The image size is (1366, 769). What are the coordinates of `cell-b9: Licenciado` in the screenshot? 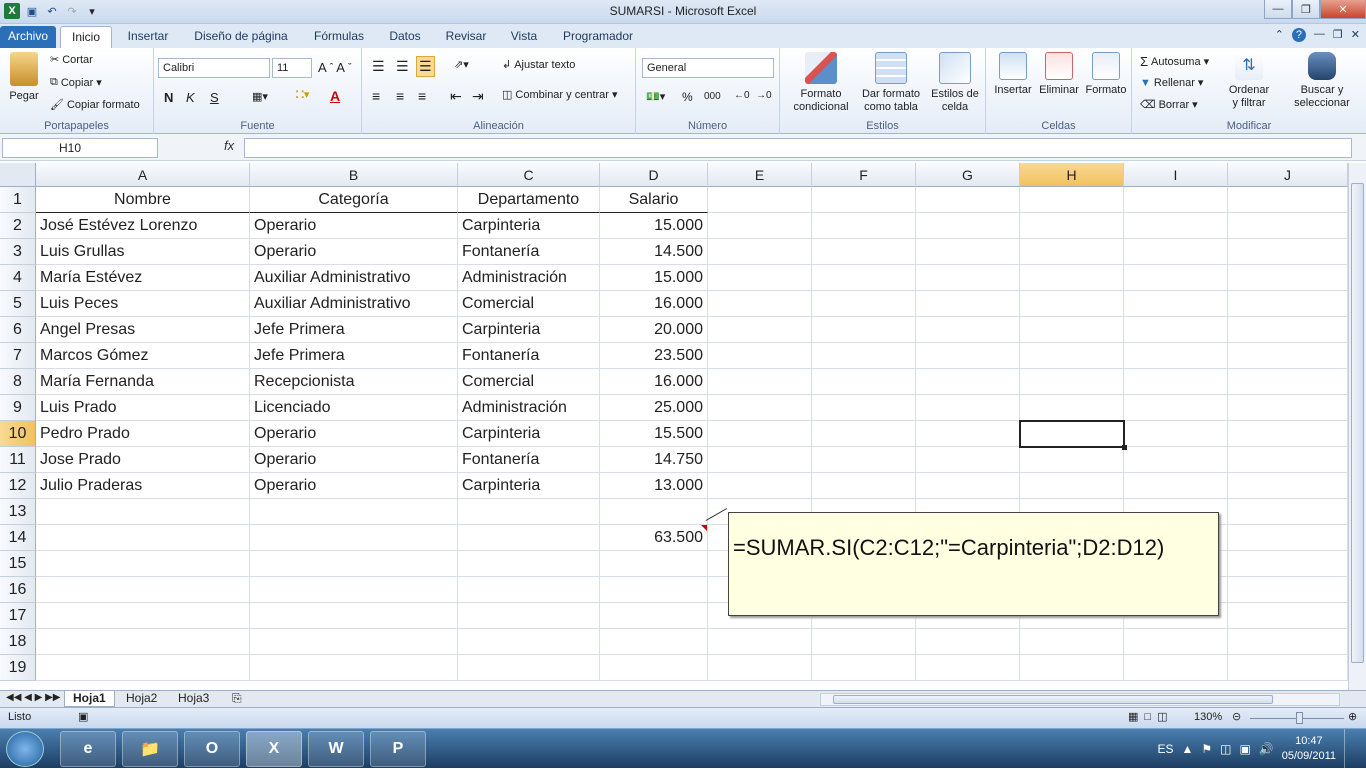 It's located at (354, 408).